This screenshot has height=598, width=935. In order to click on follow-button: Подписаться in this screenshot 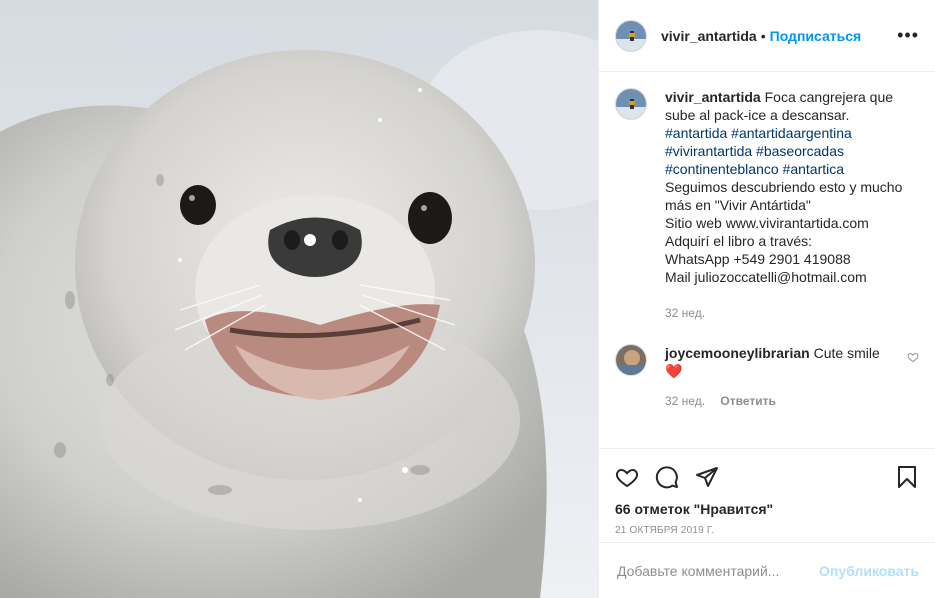, I will do `click(816, 36)`.